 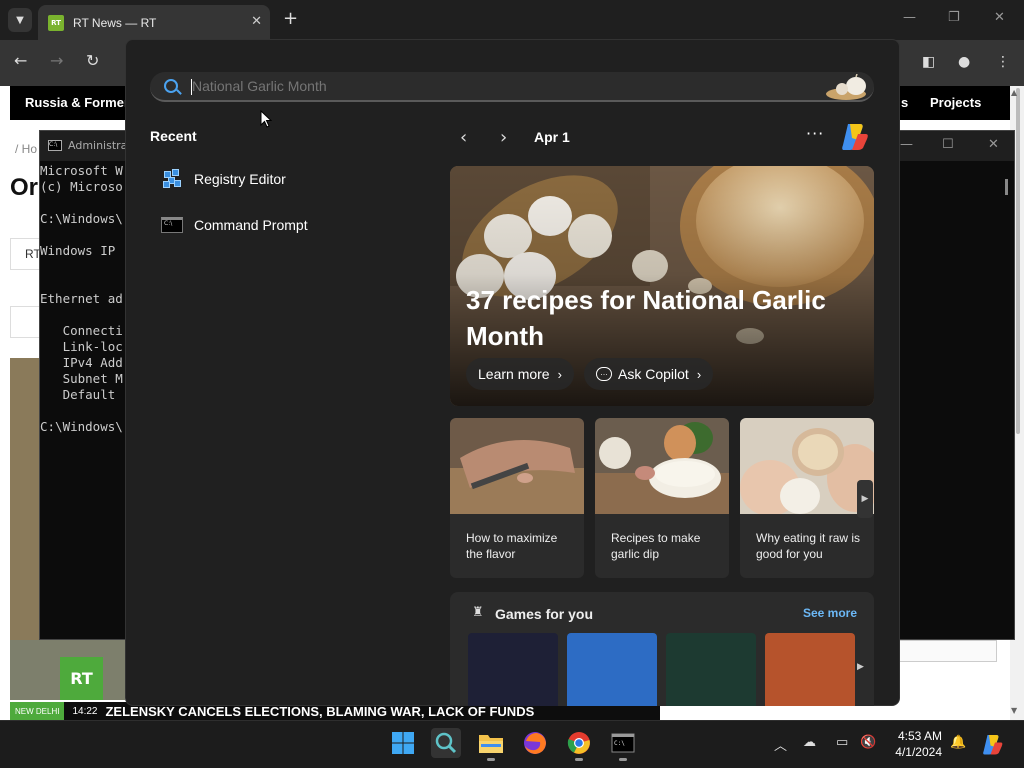 What do you see at coordinates (92, 60) in the screenshot?
I see `reload-icon: ↻` at bounding box center [92, 60].